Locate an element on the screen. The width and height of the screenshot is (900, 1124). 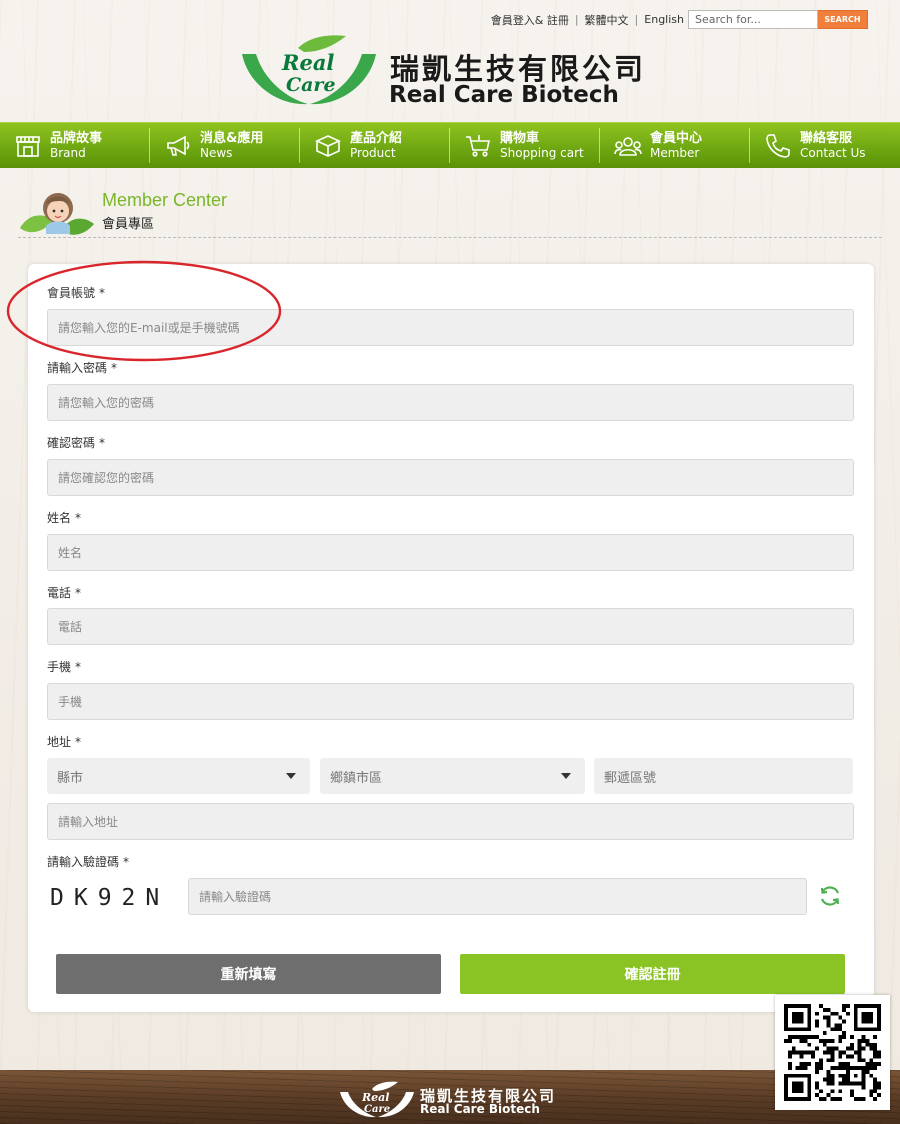
footer-logo: Real Care 瑞凱生技有限公司 Real Care Biotech is located at coordinates (458, 1100).